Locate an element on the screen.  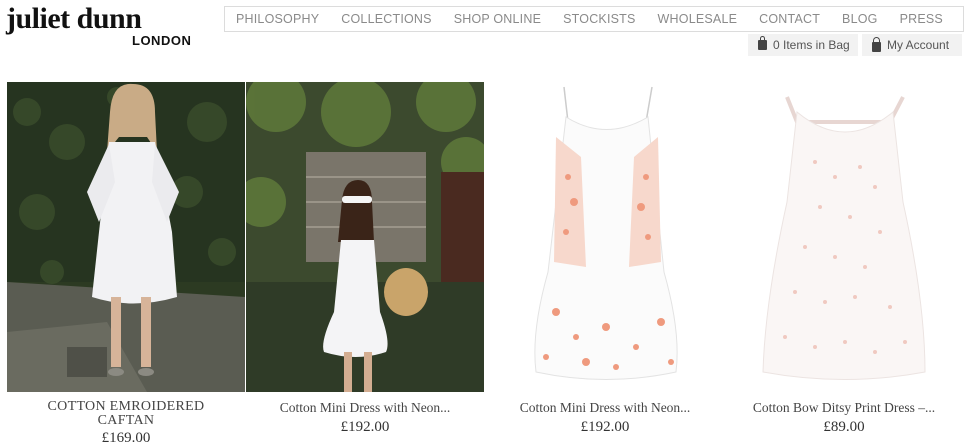
my-account-link: My Account is located at coordinates (912, 45).